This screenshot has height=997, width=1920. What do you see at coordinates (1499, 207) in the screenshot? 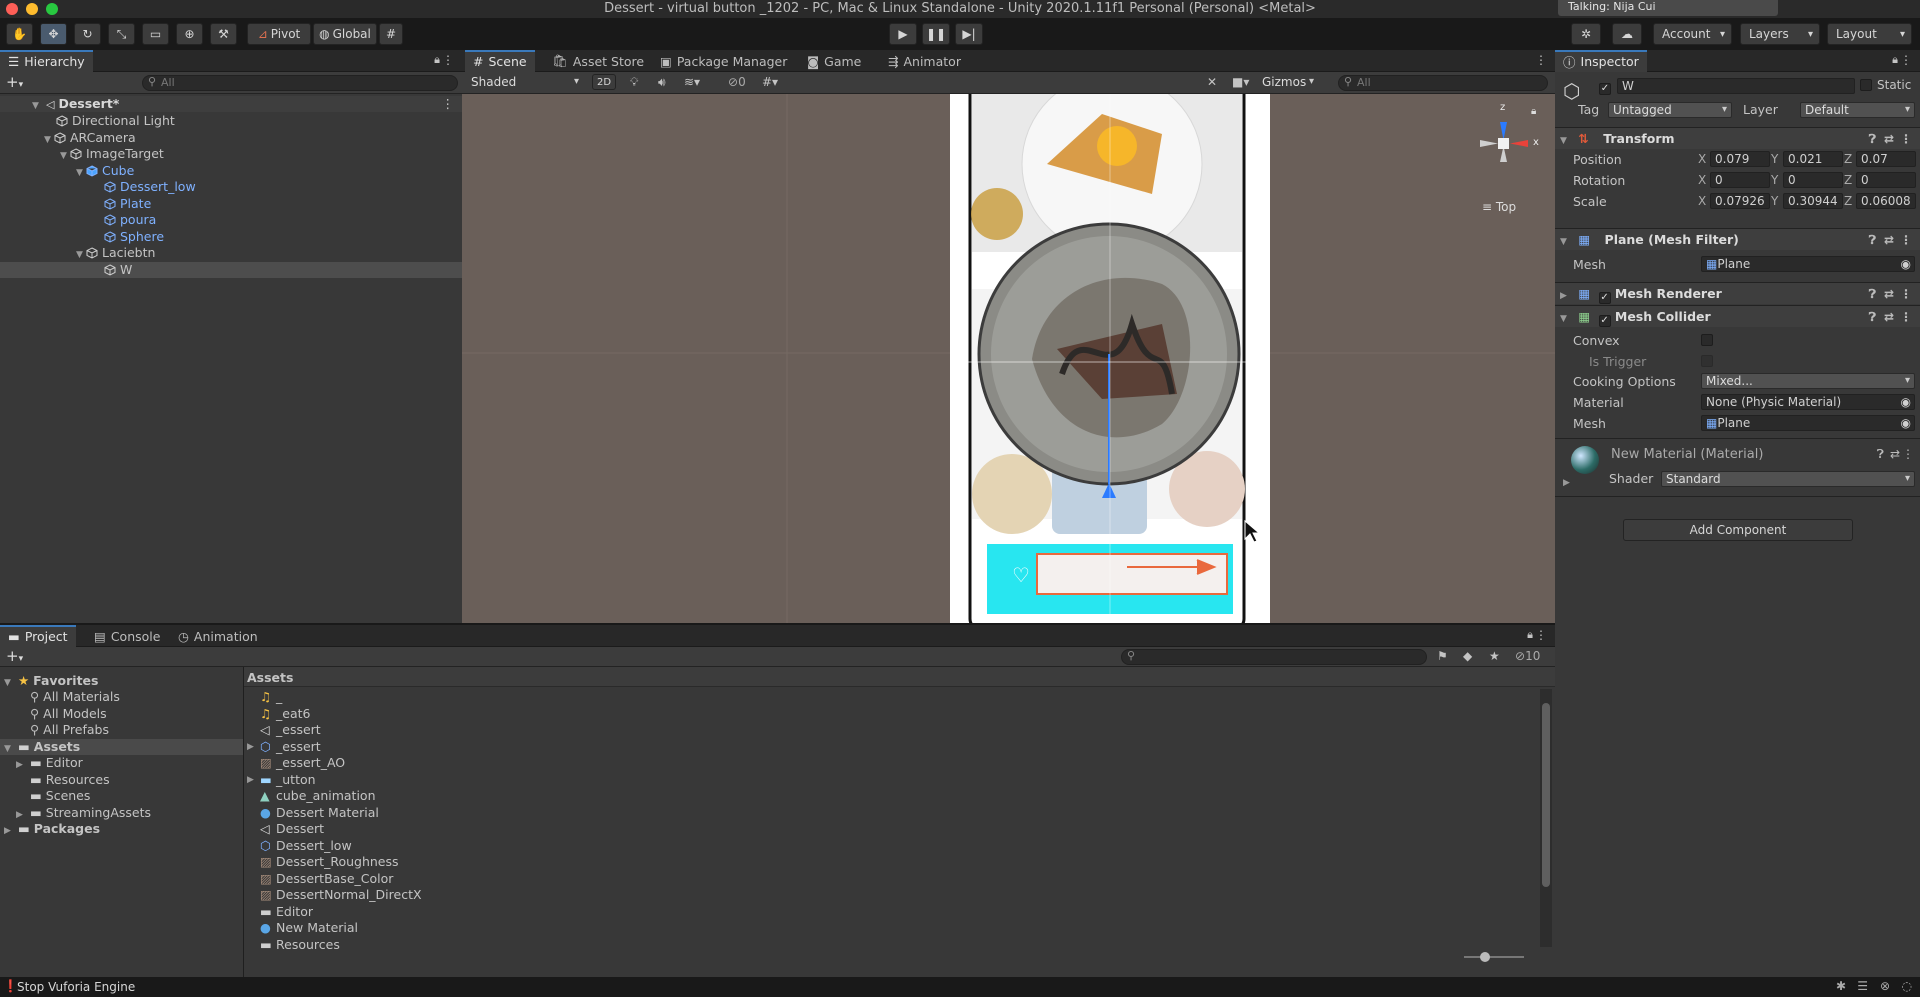
I see `view-label: ≡ Top` at bounding box center [1499, 207].